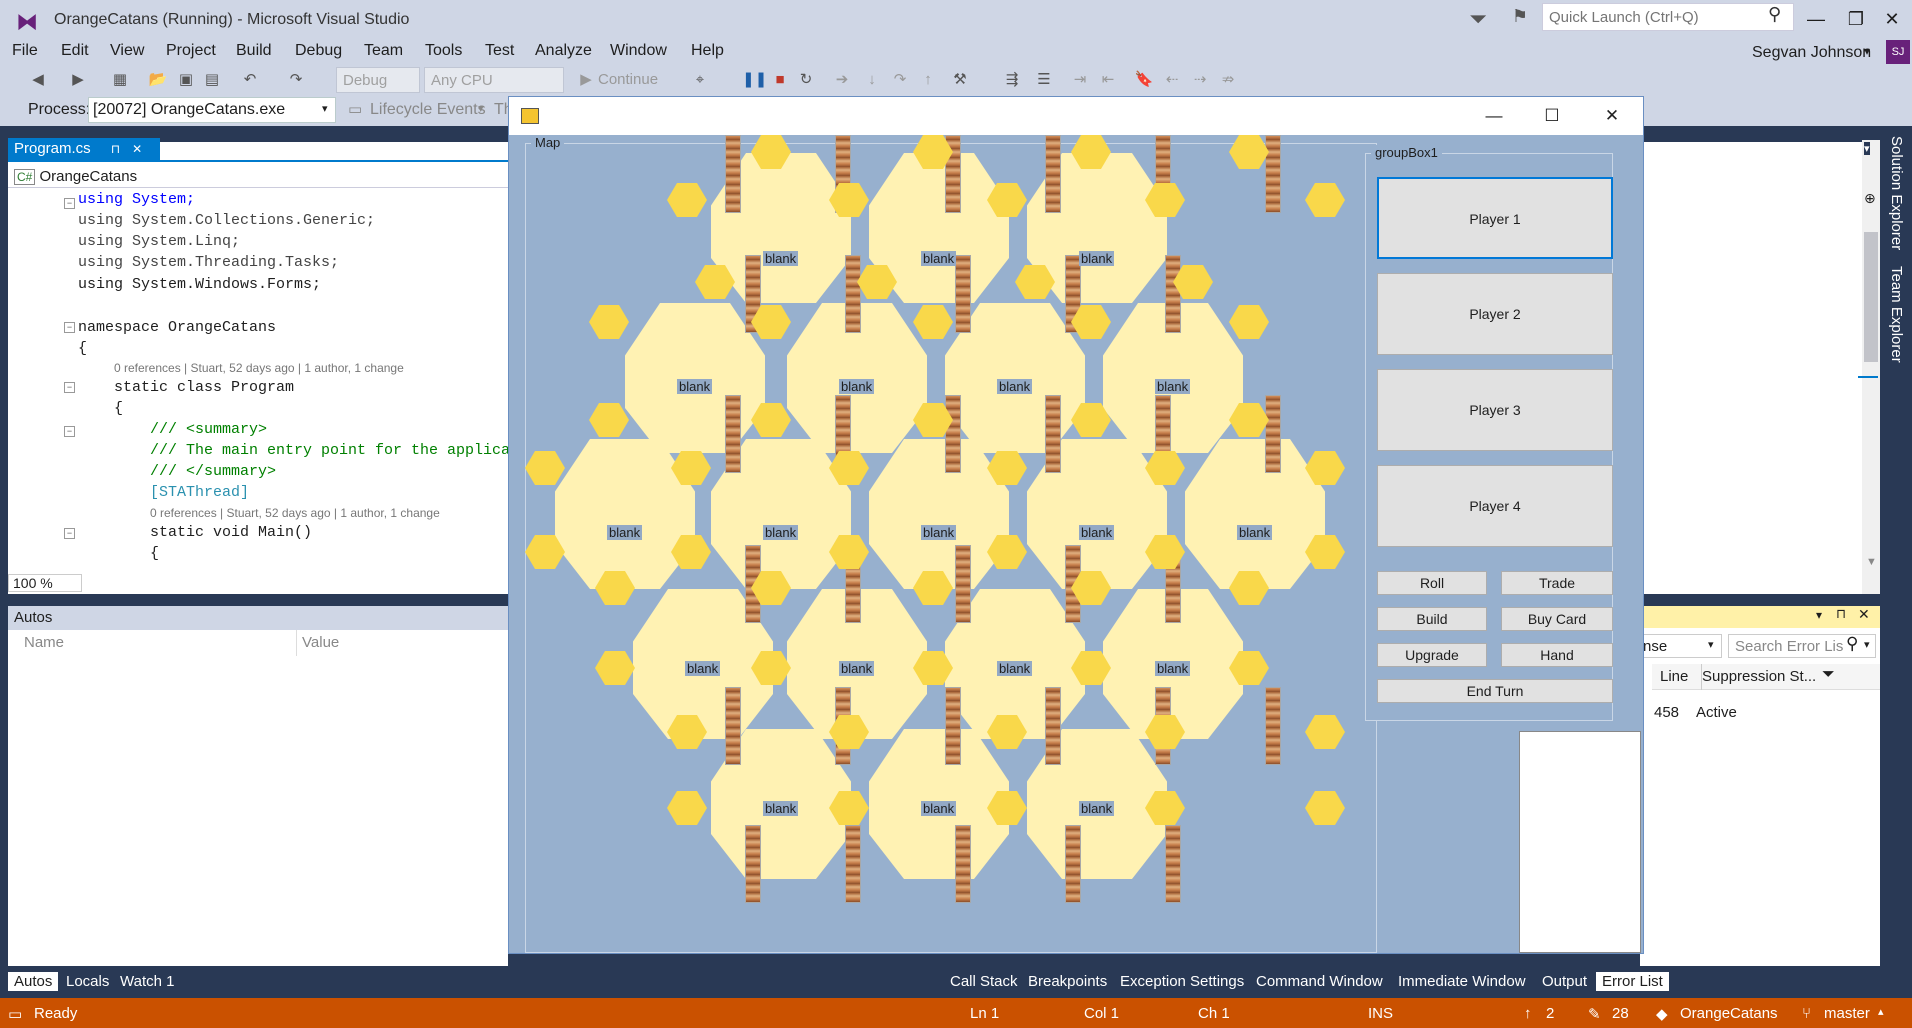  What do you see at coordinates (1012, 80) in the screenshot?
I see `thread-icon: ⇶` at bounding box center [1012, 80].